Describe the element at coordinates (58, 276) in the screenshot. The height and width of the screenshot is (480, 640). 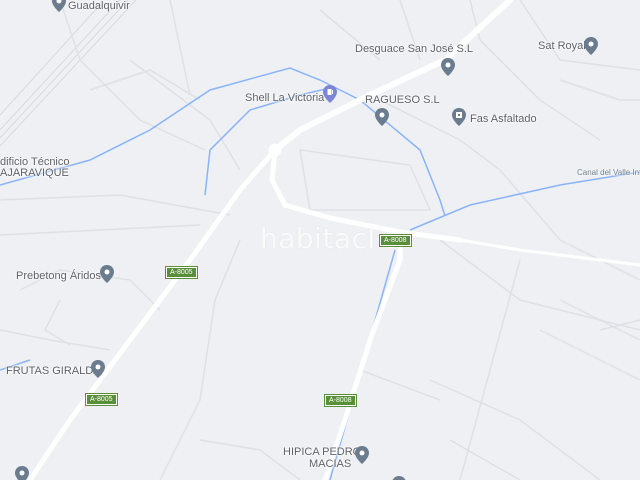
I see `place-label-prebetong: Prebetong Áridos` at that location.